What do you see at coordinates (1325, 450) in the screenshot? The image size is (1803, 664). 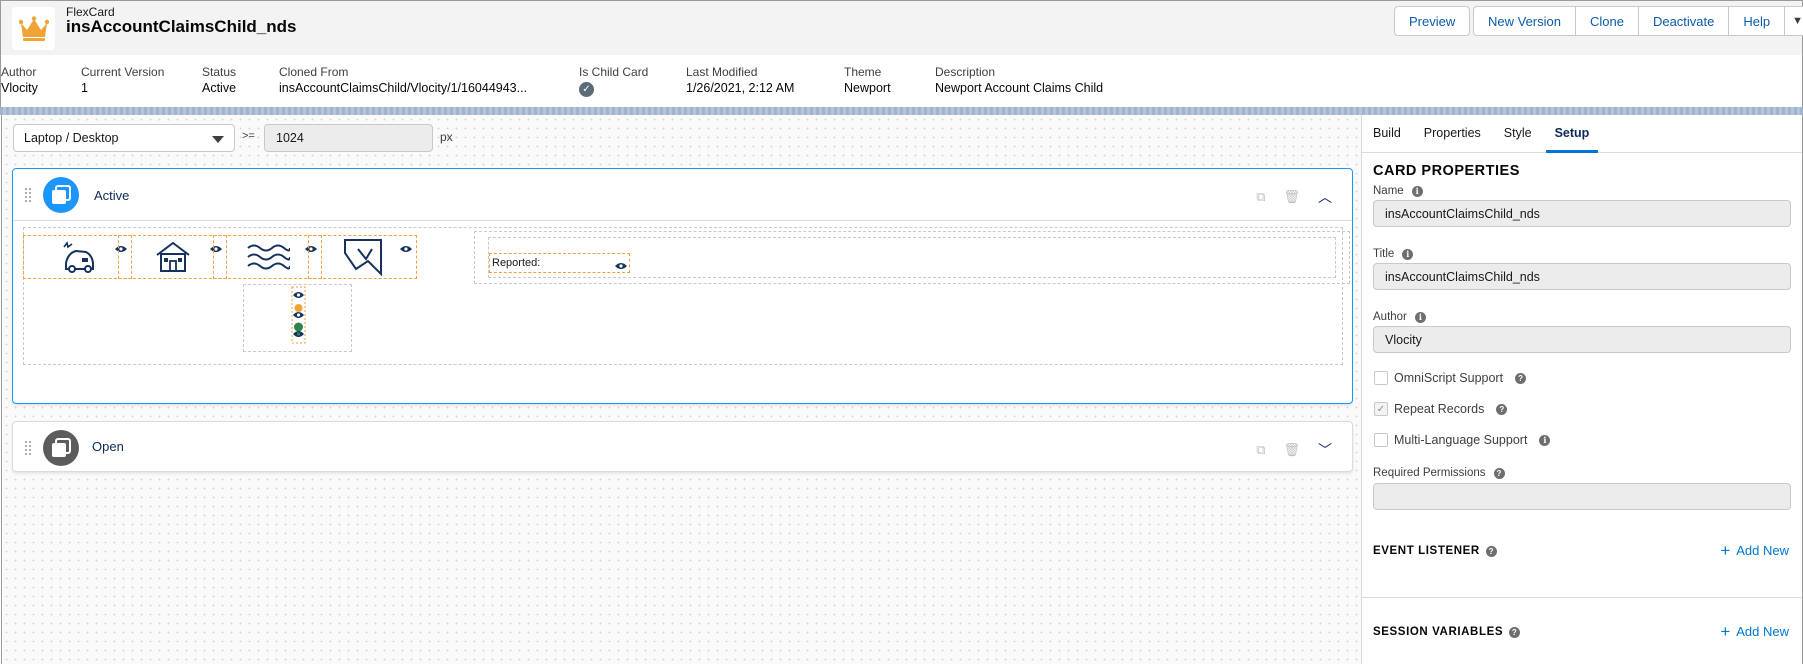 I see `chevron-down-icon: ﹀` at bounding box center [1325, 450].